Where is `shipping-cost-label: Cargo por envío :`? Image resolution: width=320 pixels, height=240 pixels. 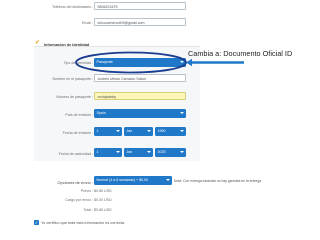 shipping-cost-label: Cargo por envío : is located at coordinates (79, 200).